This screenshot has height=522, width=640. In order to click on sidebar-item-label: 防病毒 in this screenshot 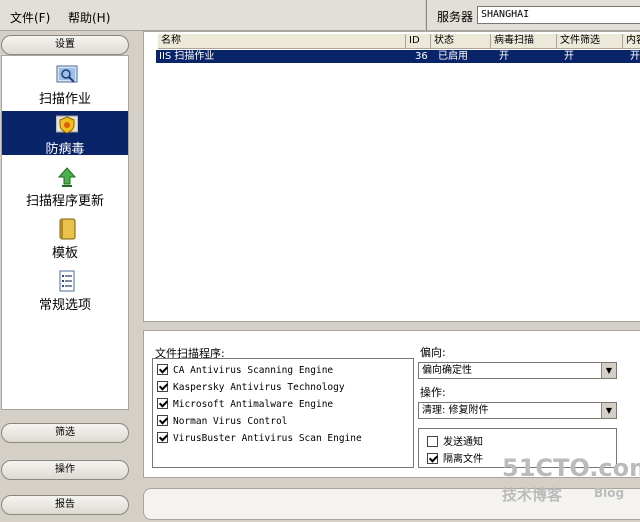, I will do `click(65, 149)`.